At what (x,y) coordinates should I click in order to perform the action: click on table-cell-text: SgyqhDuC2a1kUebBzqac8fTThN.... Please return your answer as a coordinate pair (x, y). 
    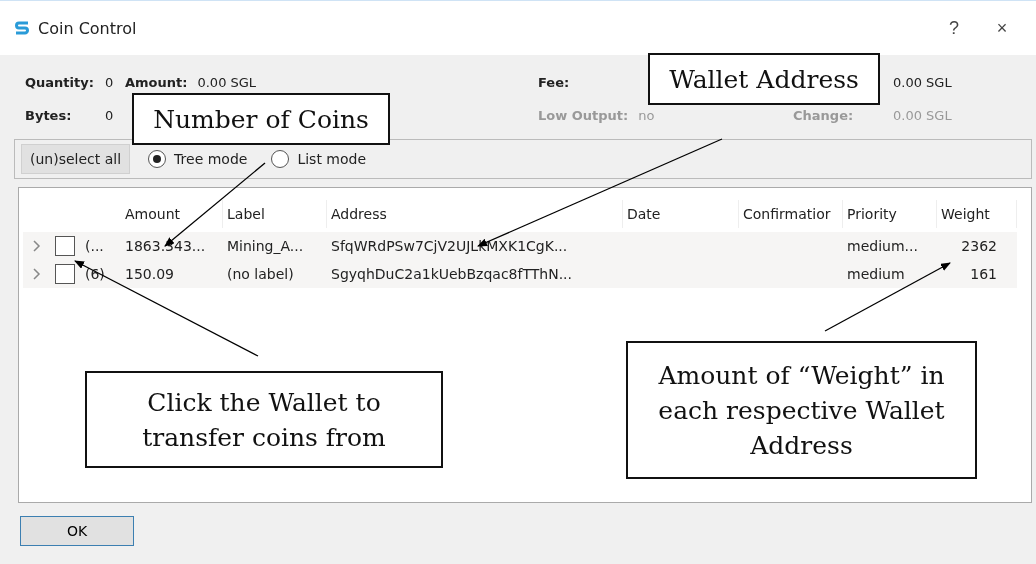
    Looking at the image, I should click on (451, 274).